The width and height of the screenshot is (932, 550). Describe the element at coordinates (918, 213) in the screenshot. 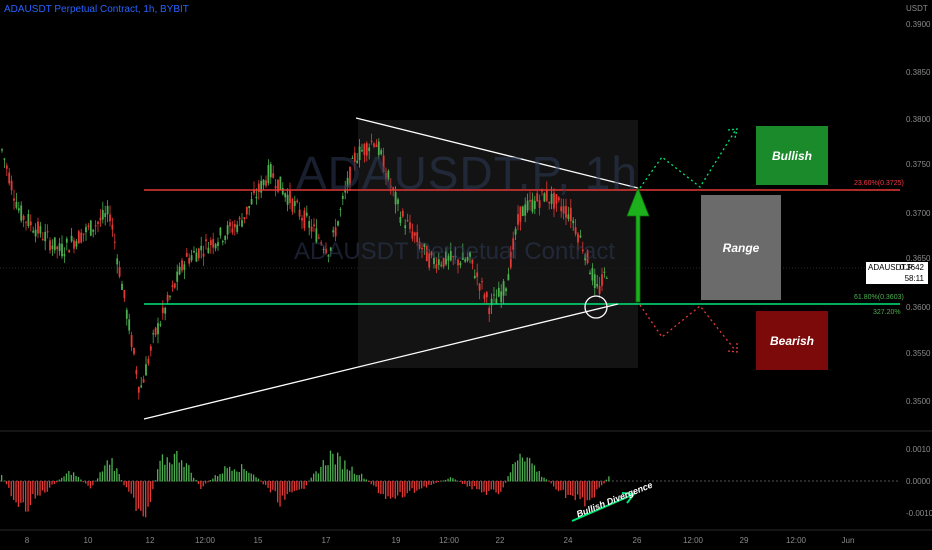

I see `price-tick: 0.3700` at that location.